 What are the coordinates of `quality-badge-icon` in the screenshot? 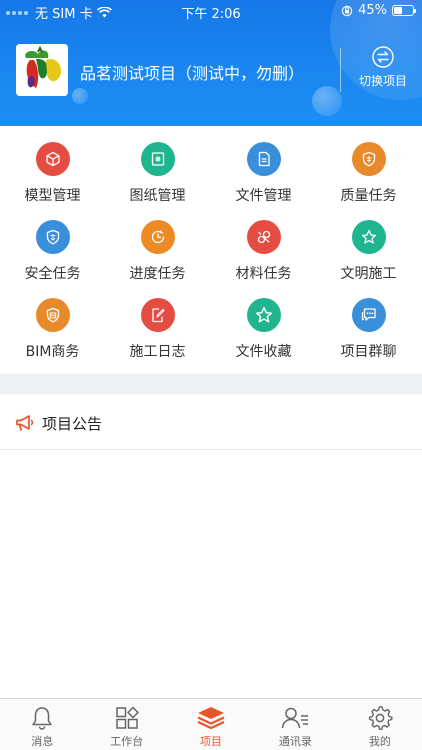 It's located at (368, 159).